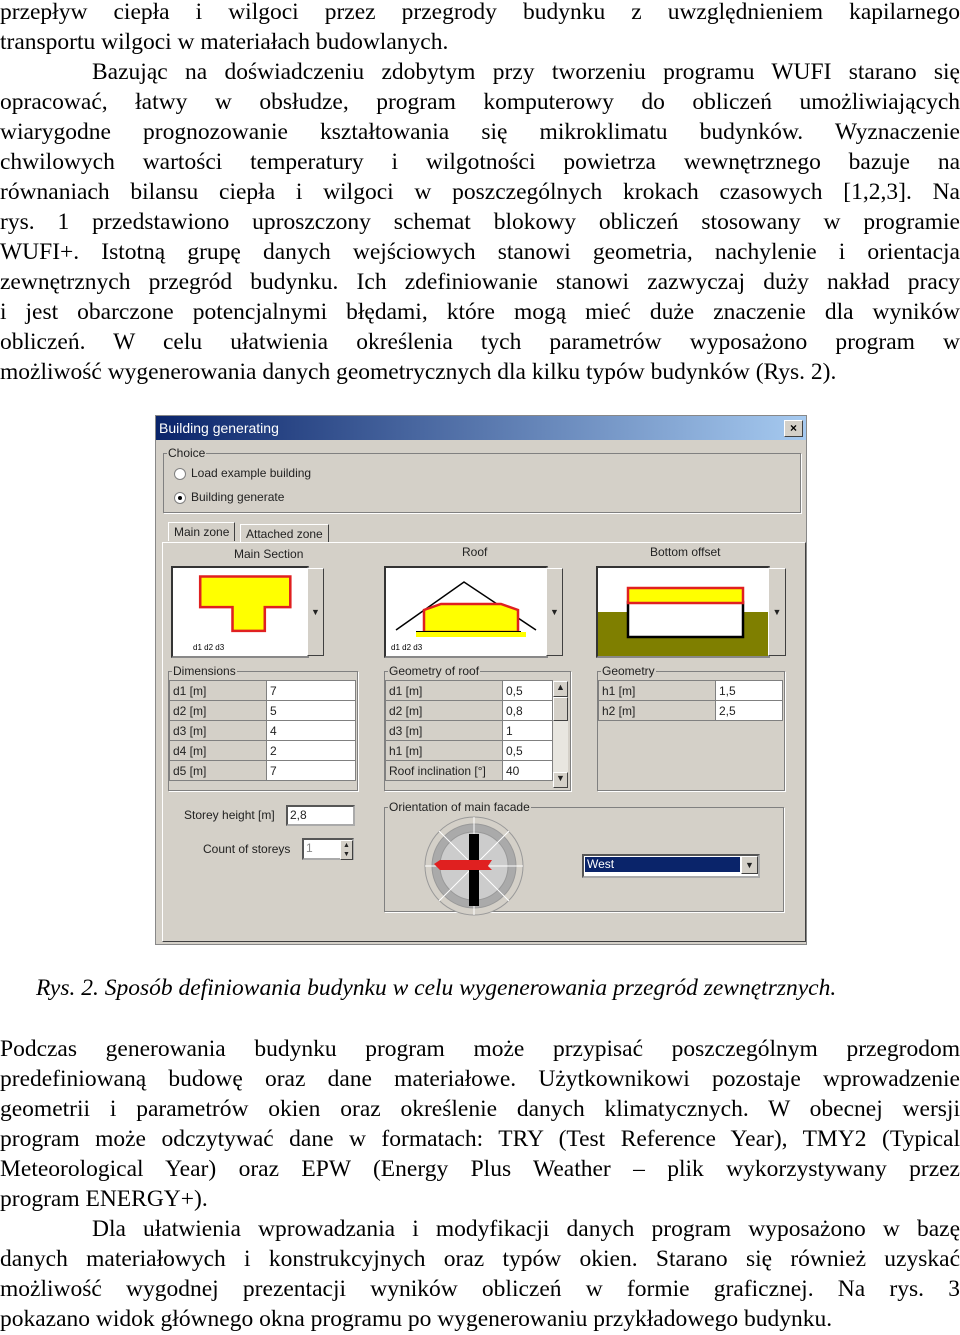 The image size is (960, 1335). What do you see at coordinates (180, 473) in the screenshot?
I see `radio-icon` at bounding box center [180, 473].